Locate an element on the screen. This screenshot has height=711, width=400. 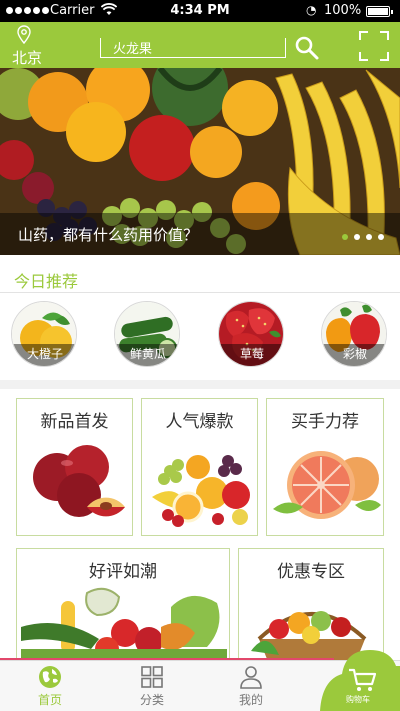
category-card-popular: 人气爆款 is located at coordinates (199, 467).